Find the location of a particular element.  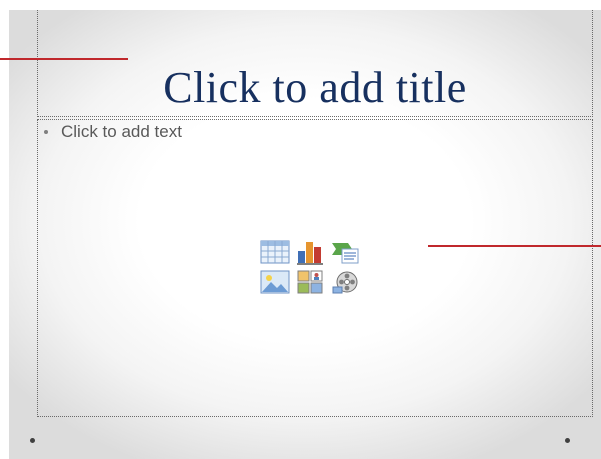

body-text-row: Click to add text is located at coordinates (113, 132).